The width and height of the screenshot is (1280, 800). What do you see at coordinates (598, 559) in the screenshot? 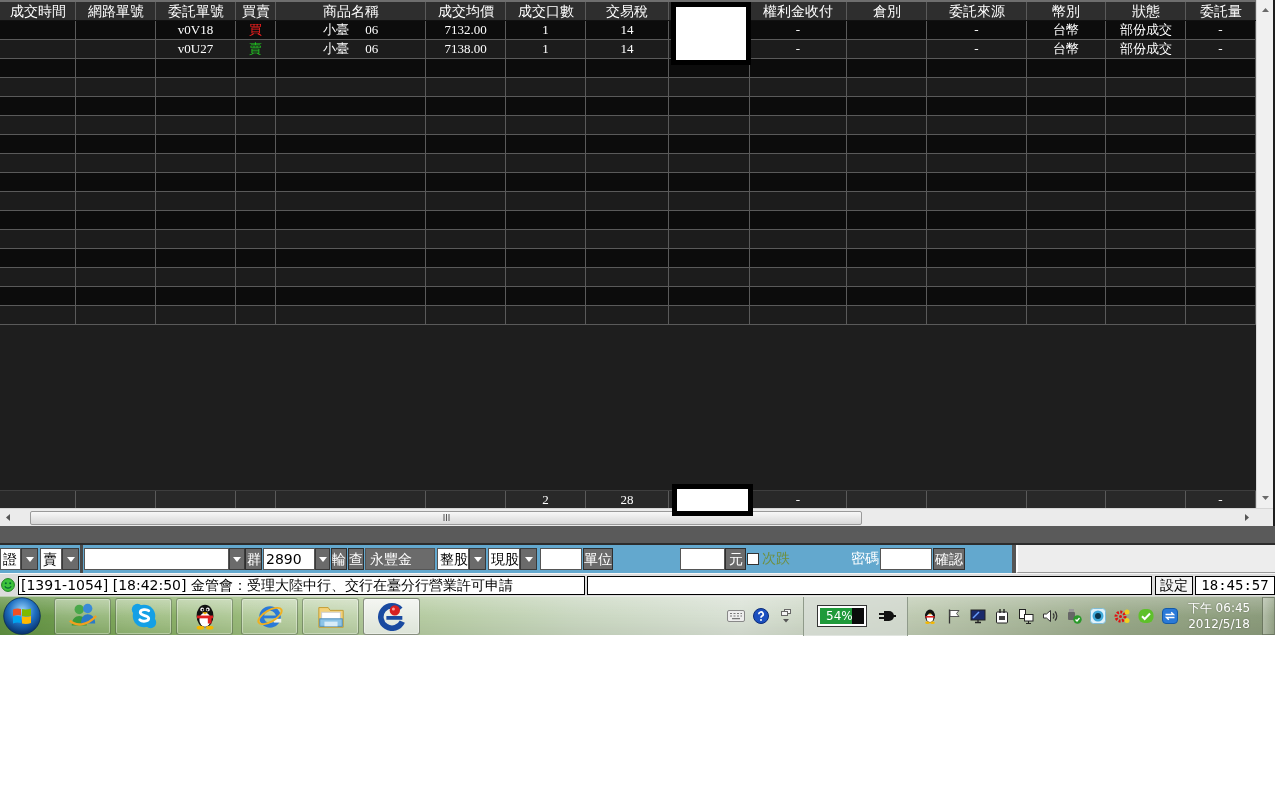
I see `action-button: 單位` at bounding box center [598, 559].